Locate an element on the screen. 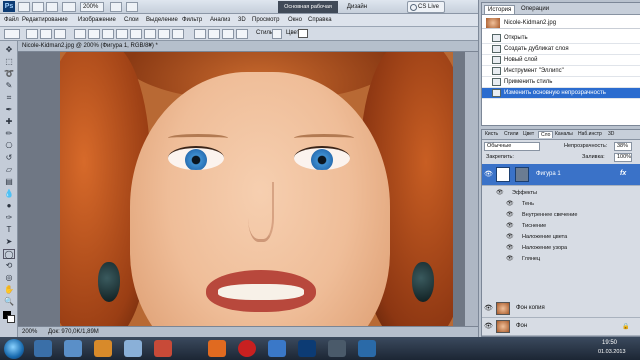  tab-tool-presets: Наб.инстр is located at coordinates (590, 134).